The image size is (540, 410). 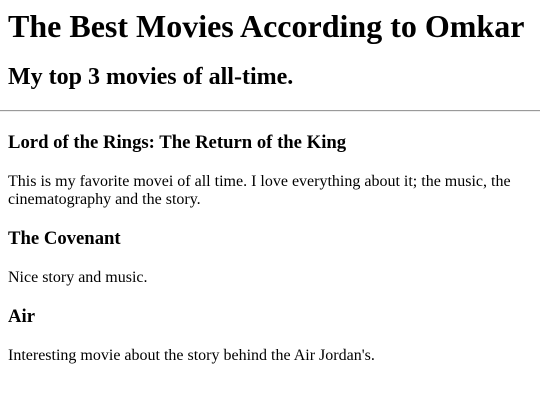 I want to click on movie-title-covenant: The Covenant, so click(x=64, y=238).